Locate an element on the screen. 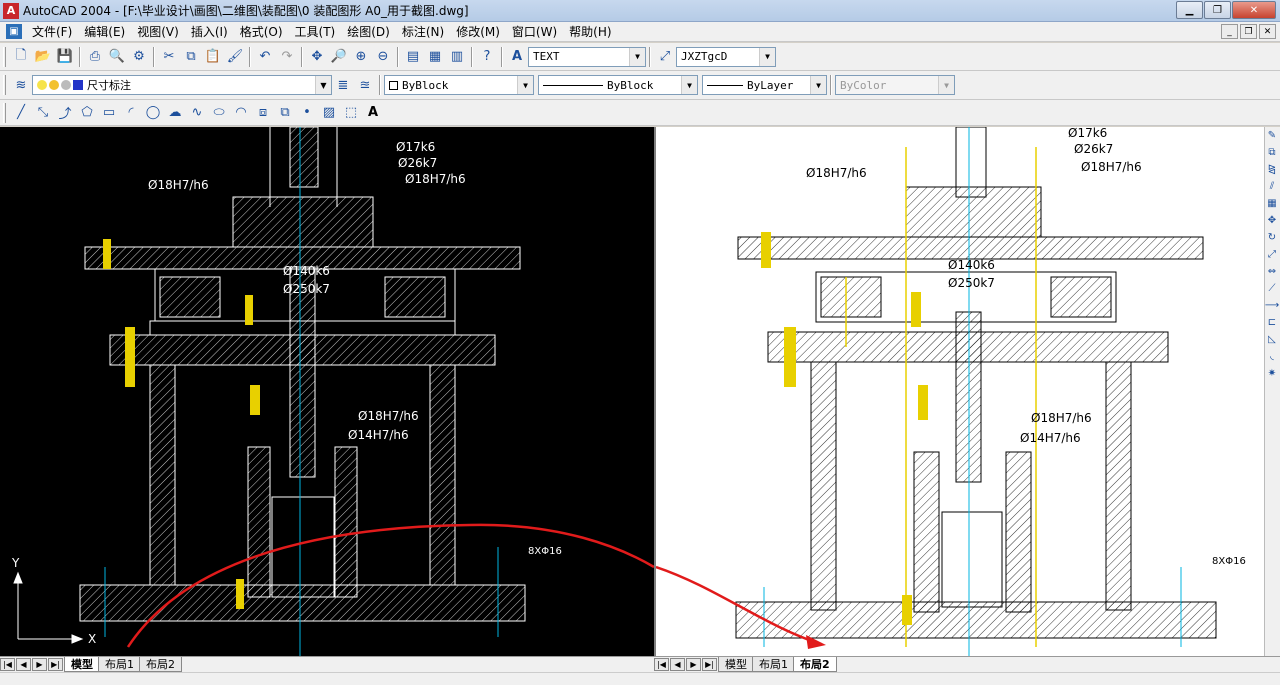 This screenshot has width=1280, height=685. plot-preview-icon: 🔍 is located at coordinates (117, 57).